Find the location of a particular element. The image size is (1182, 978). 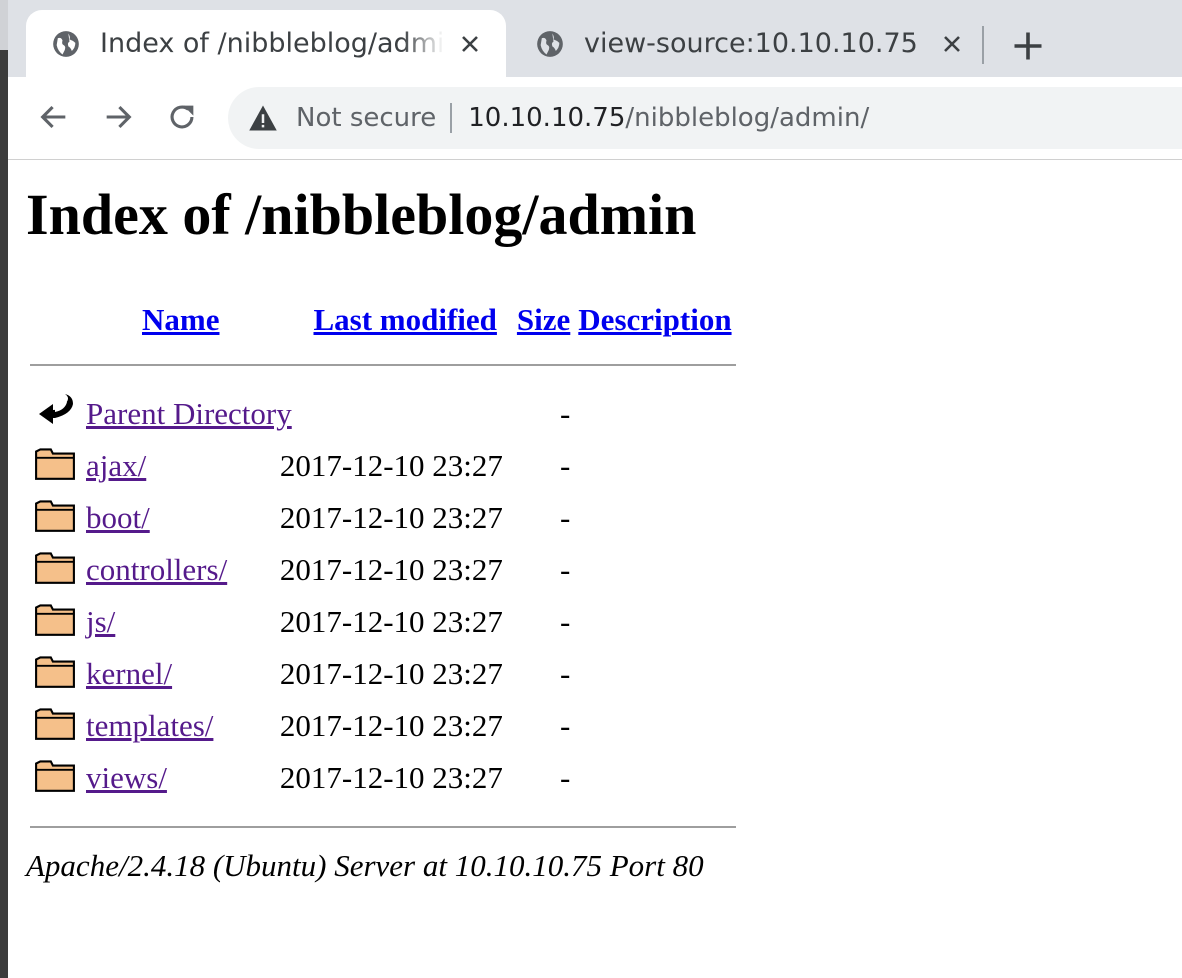

tab-title: view-source:10.10.10.75 is located at coordinates (751, 43).